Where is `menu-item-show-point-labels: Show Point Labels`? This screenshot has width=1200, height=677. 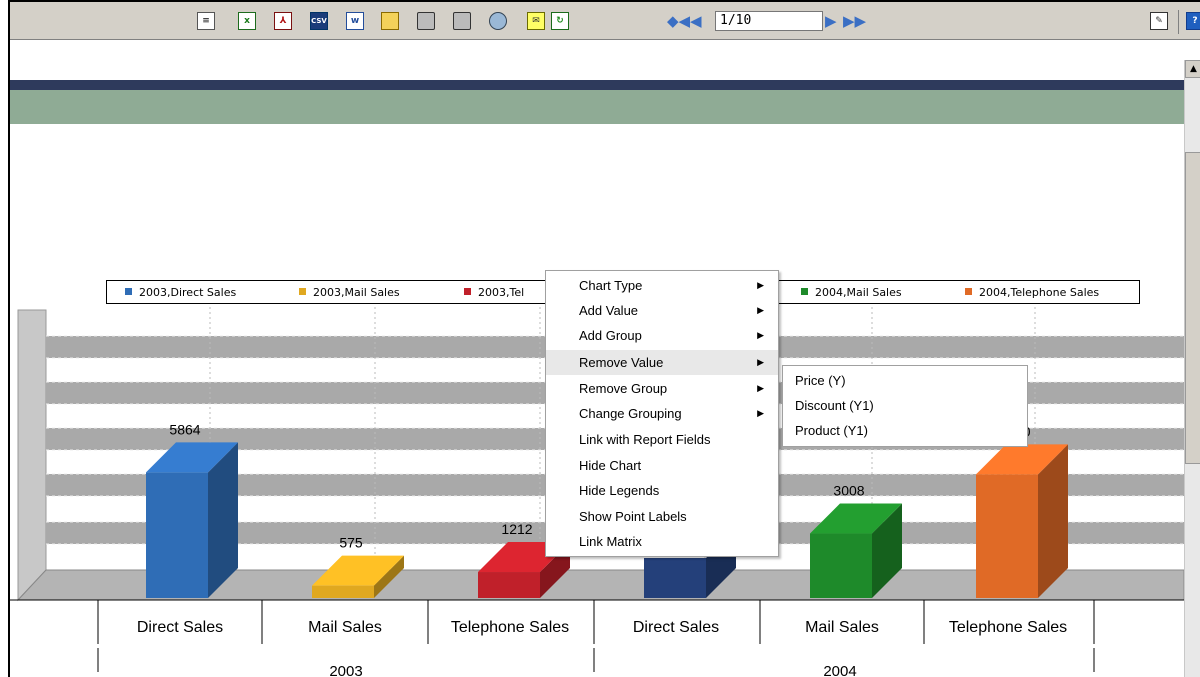
menu-item-show-point-labels: Show Point Labels is located at coordinates (662, 516).